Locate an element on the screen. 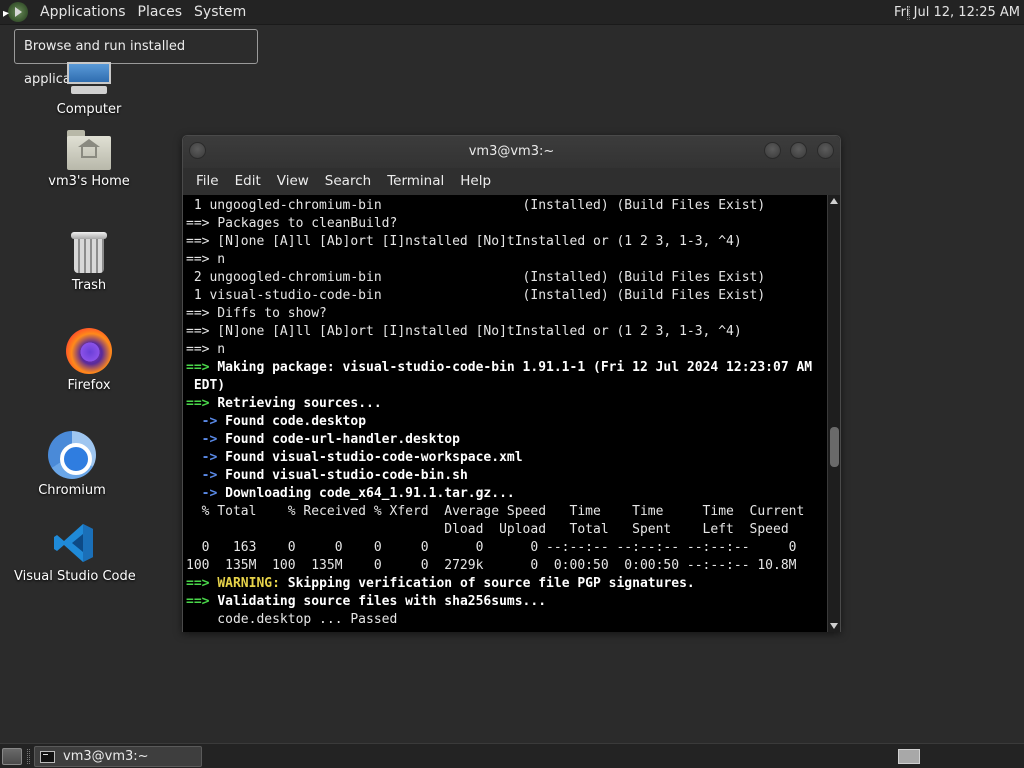 This screenshot has width=1024, height=768. menu-system: System is located at coordinates (220, 12).